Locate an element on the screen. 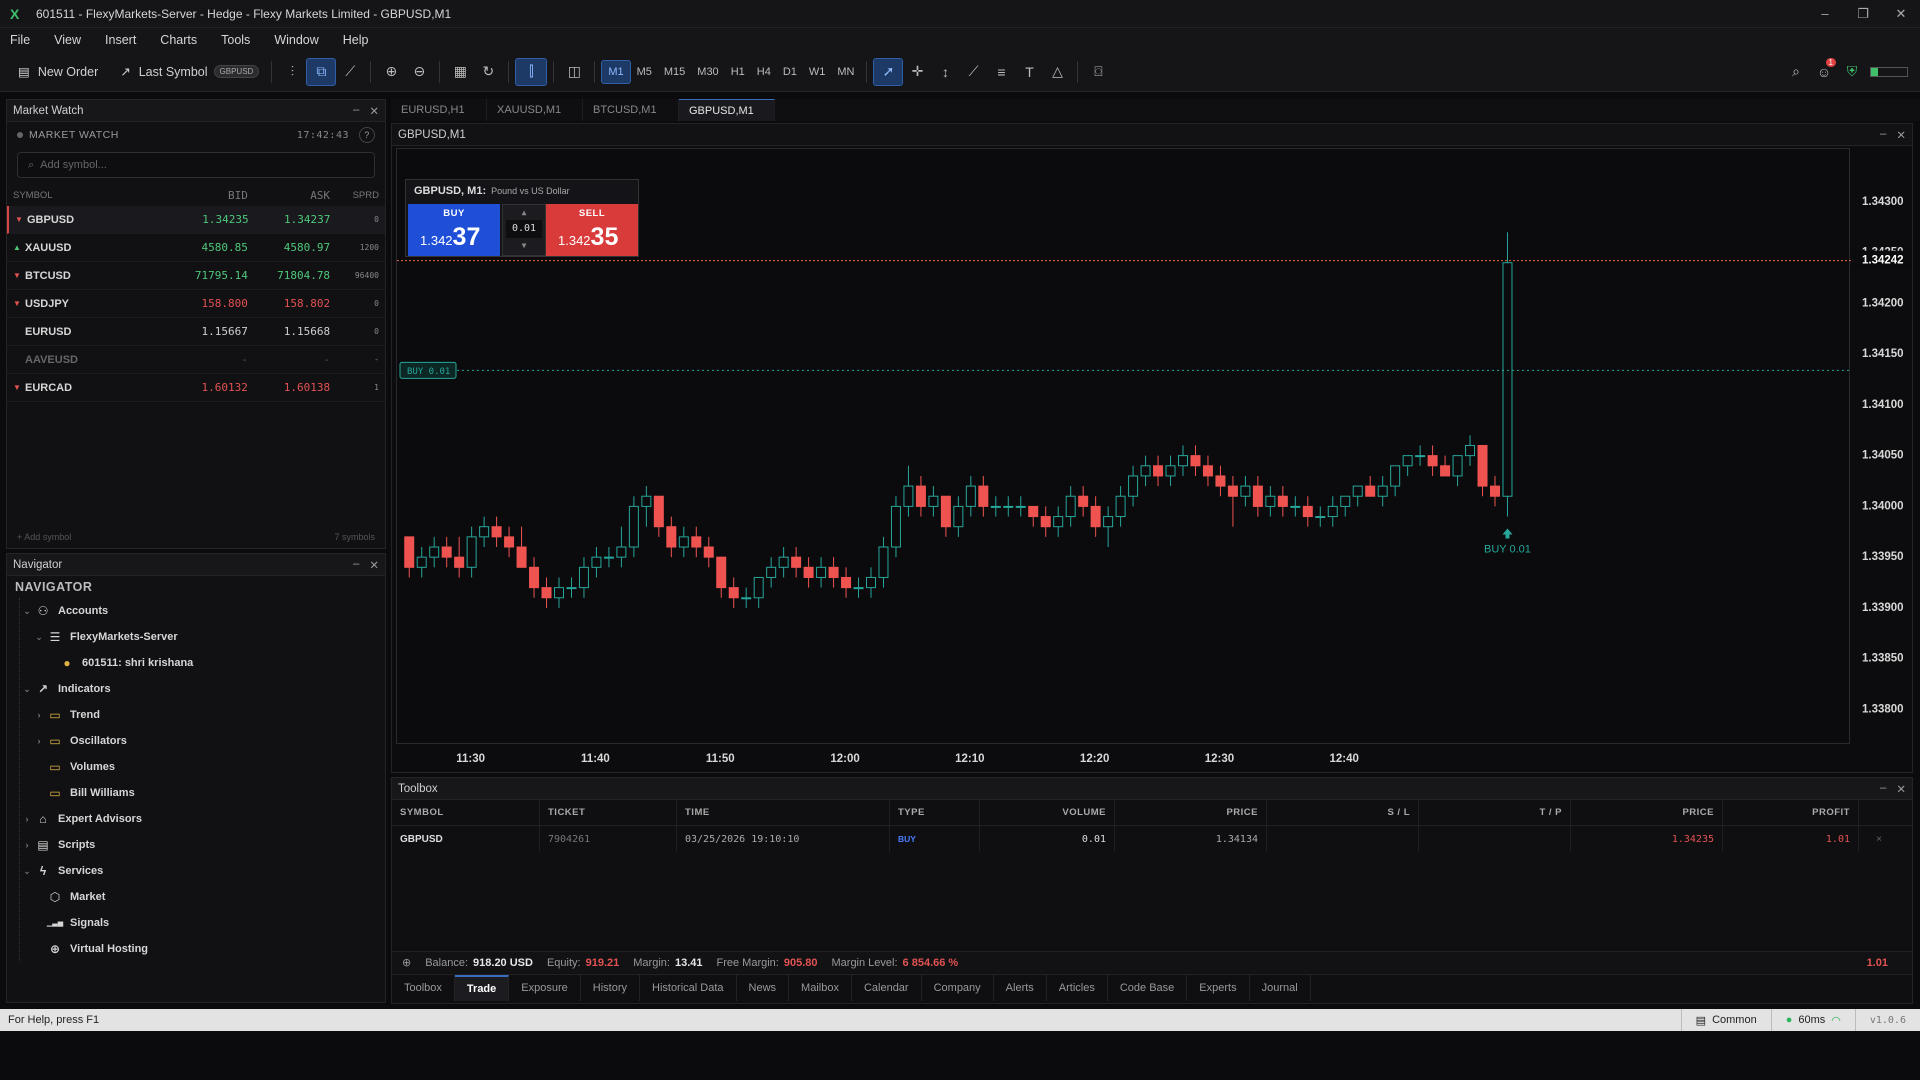 The height and width of the screenshot is (1080, 1920). toolbox-tab-mailbox: Mailbox is located at coordinates (820, 987).